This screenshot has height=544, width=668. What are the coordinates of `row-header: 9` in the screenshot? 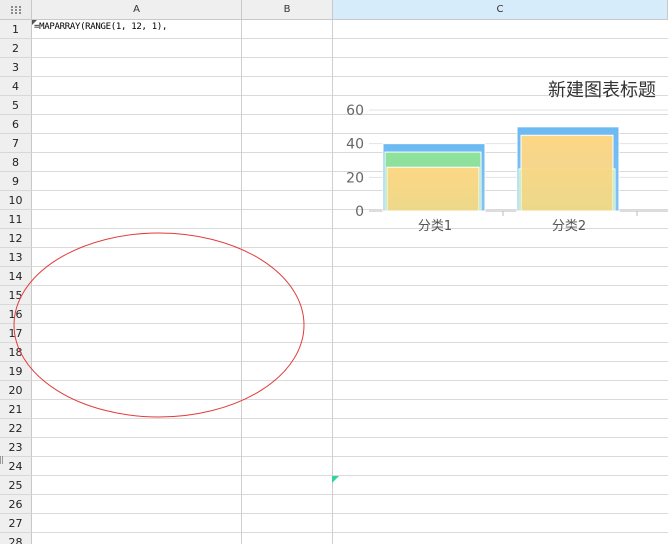 It's located at (16, 181).